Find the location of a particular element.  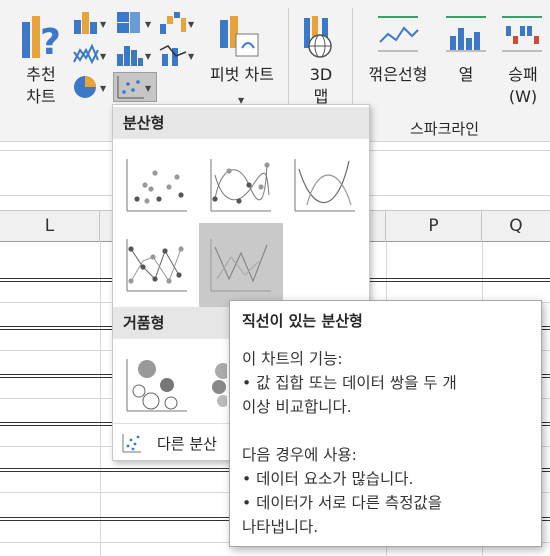

histogram-chart-icon is located at coordinates (130, 56).